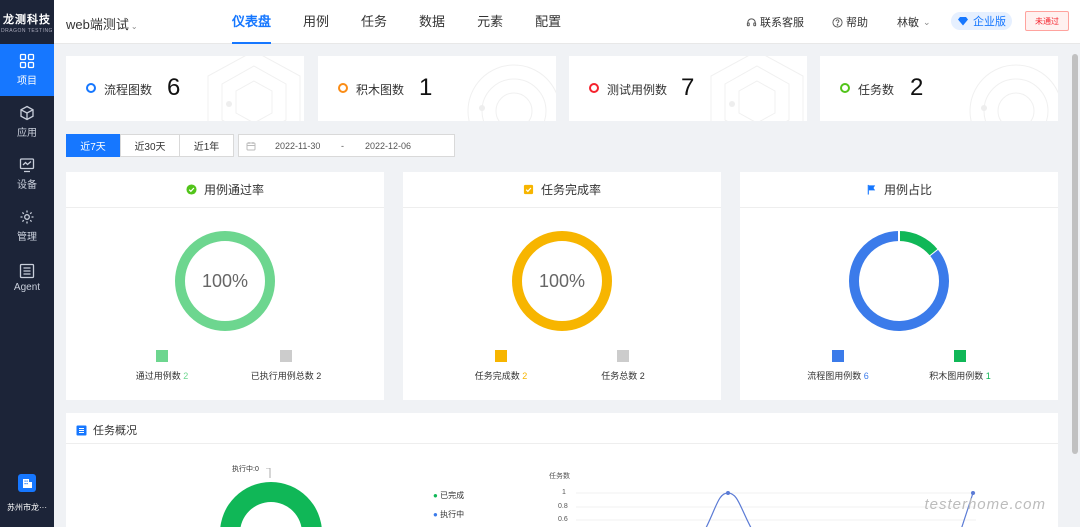  Describe the element at coordinates (857, 23) in the screenshot. I see `help-label: 帮助` at that location.